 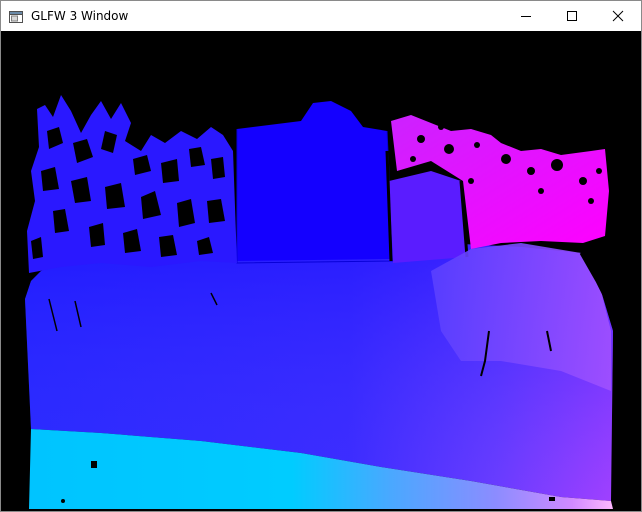 I want to click on window-app-icon, so click(x=16, y=16).